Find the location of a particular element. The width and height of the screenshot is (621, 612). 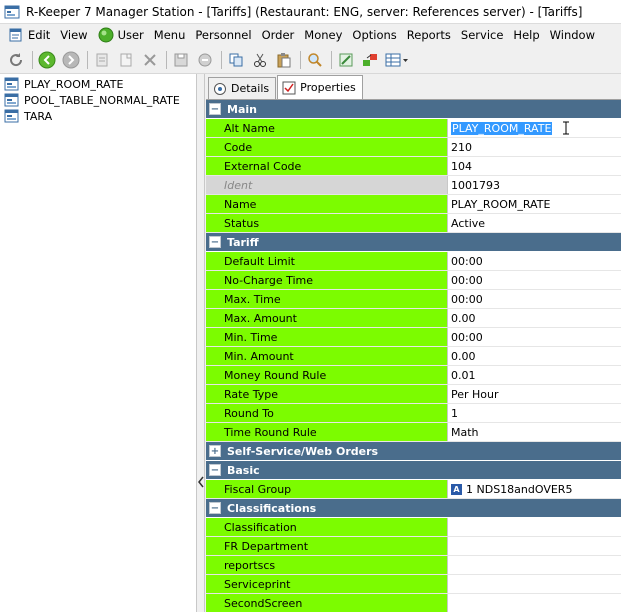

tree-item-pool-table-normal-rate: POOL_TABLE_NORMAL_RATE is located at coordinates (98, 100).